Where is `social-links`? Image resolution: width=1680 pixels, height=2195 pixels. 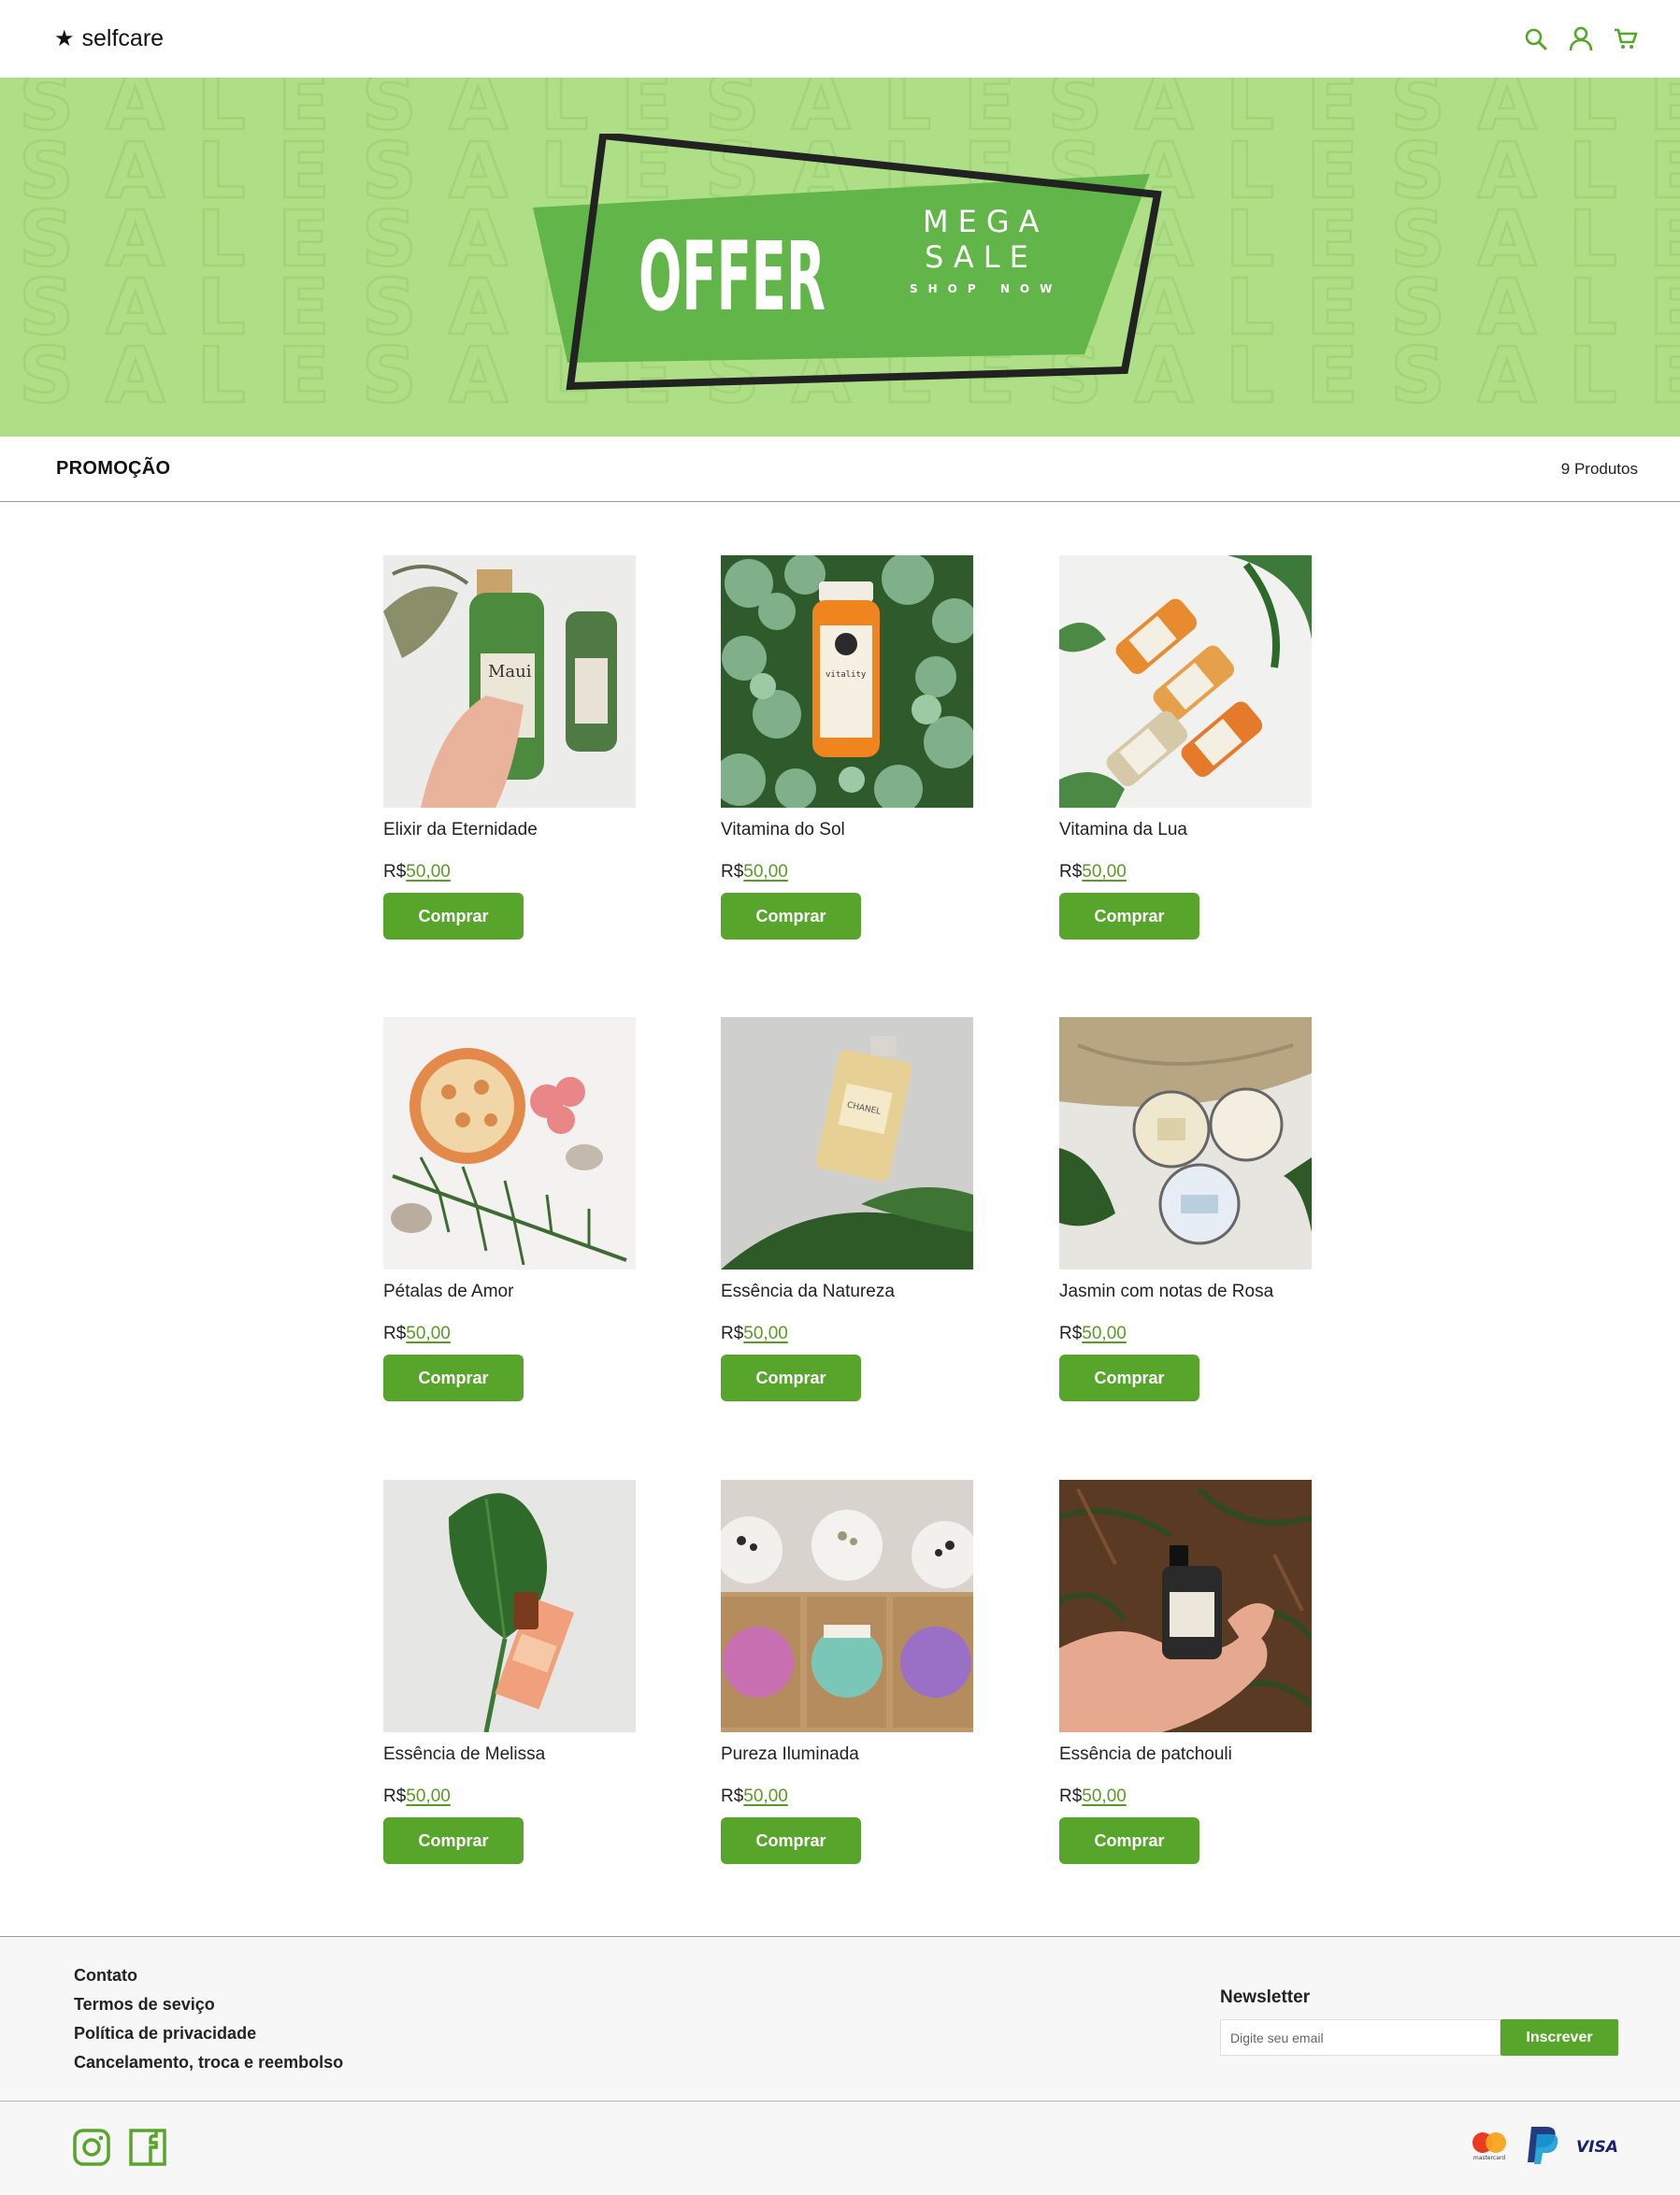
social-links is located at coordinates (119, 2150).